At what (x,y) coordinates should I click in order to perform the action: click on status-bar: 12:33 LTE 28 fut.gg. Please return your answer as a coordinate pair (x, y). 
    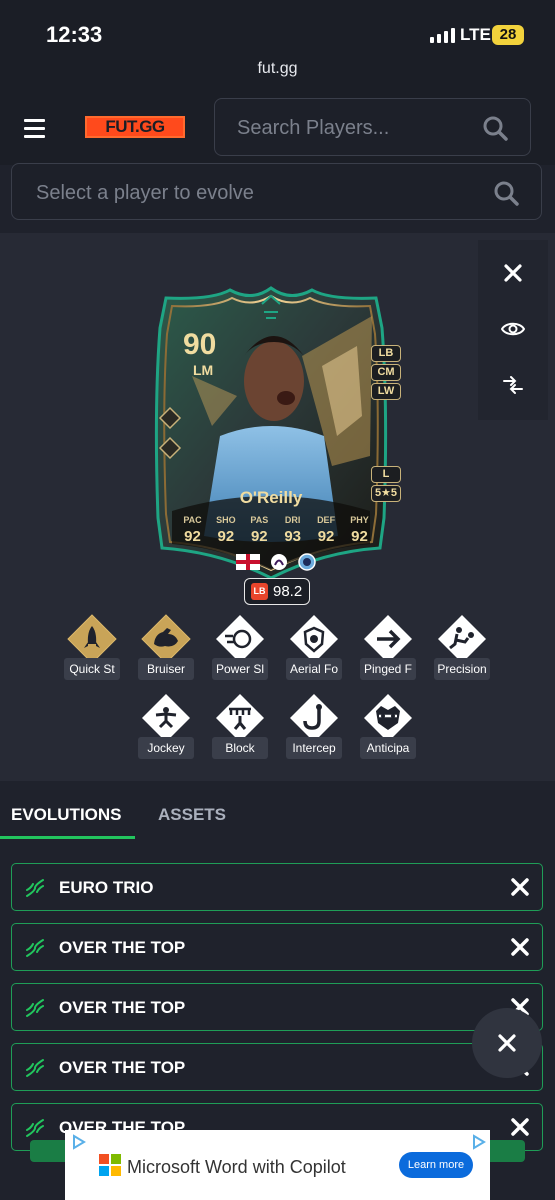
    Looking at the image, I should click on (277, 46).